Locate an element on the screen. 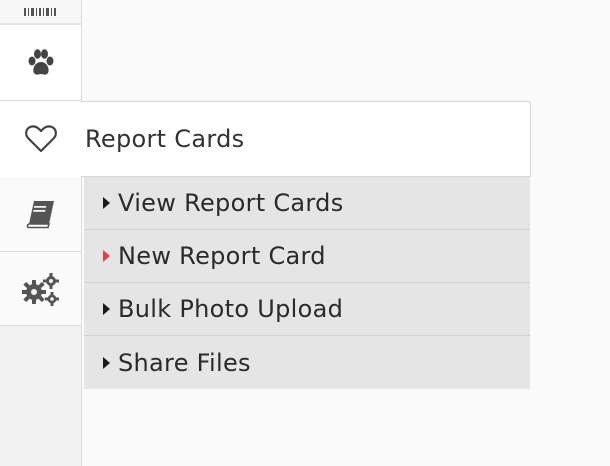  submenu-item-bulk-photo-upload: Bulk Photo Upload is located at coordinates (307, 309).